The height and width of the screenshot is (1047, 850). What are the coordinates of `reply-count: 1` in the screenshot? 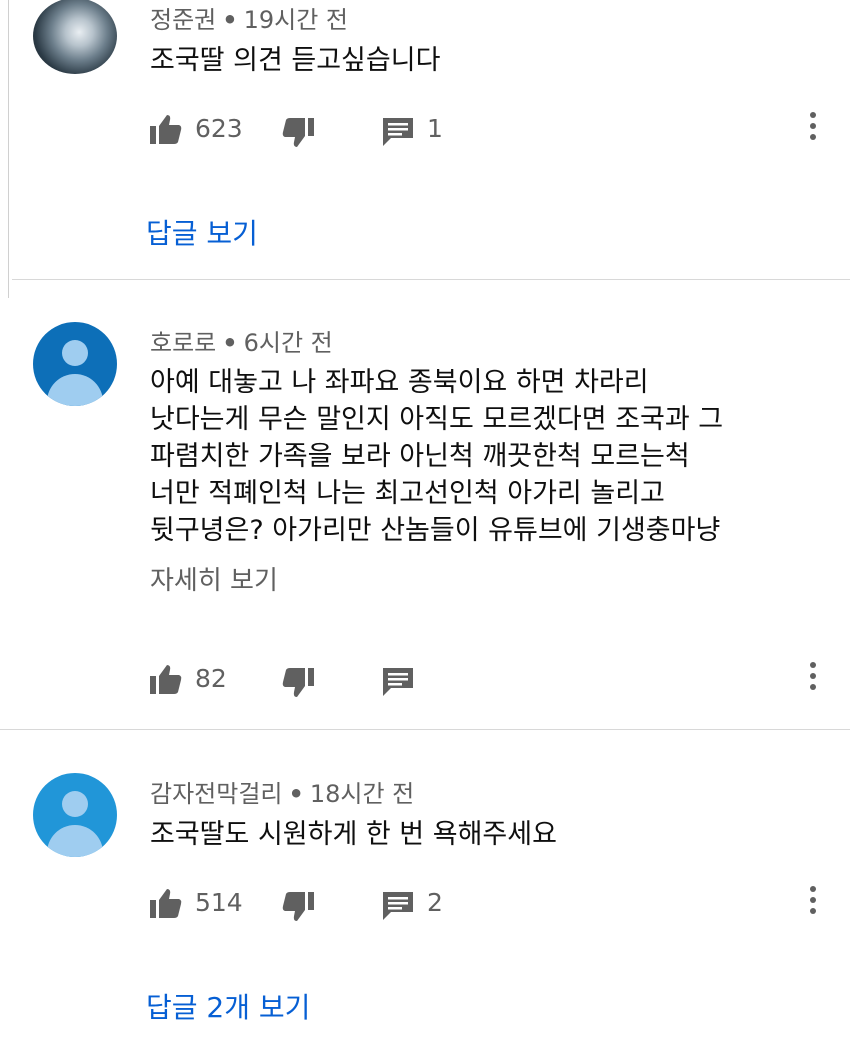 It's located at (435, 128).